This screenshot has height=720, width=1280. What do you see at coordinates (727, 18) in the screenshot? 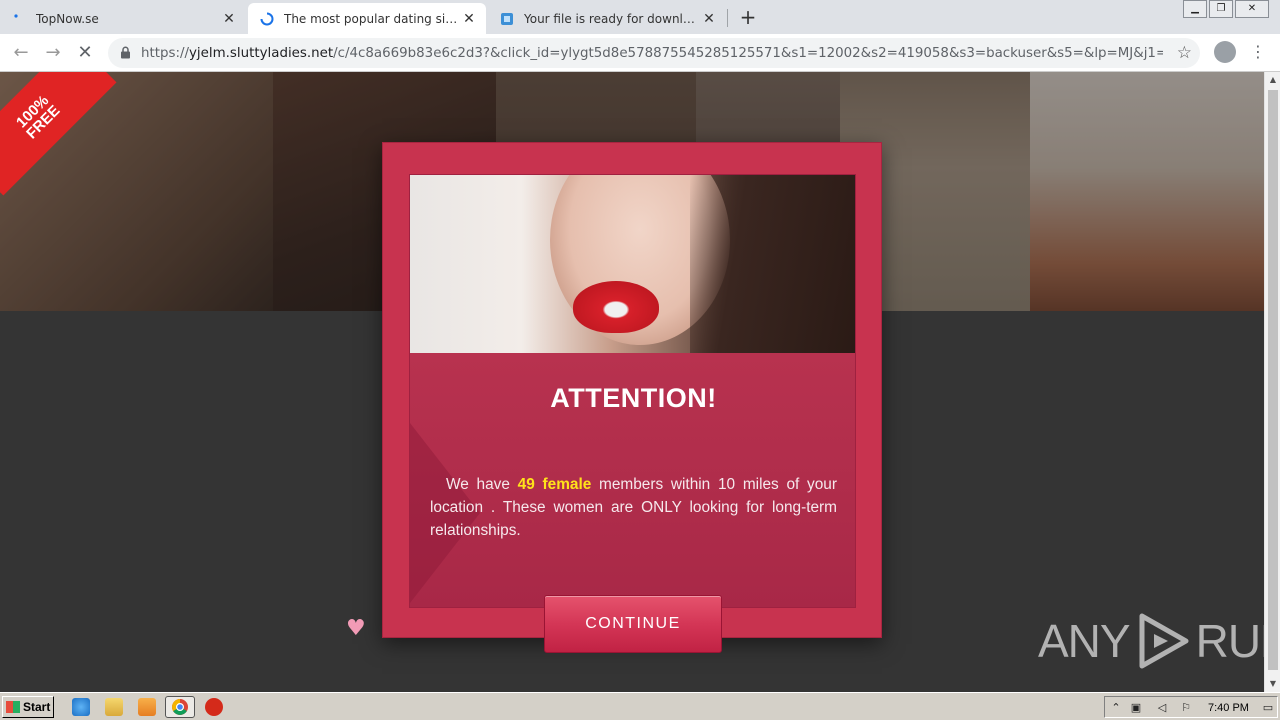
I see `tab-separator` at bounding box center [727, 18].